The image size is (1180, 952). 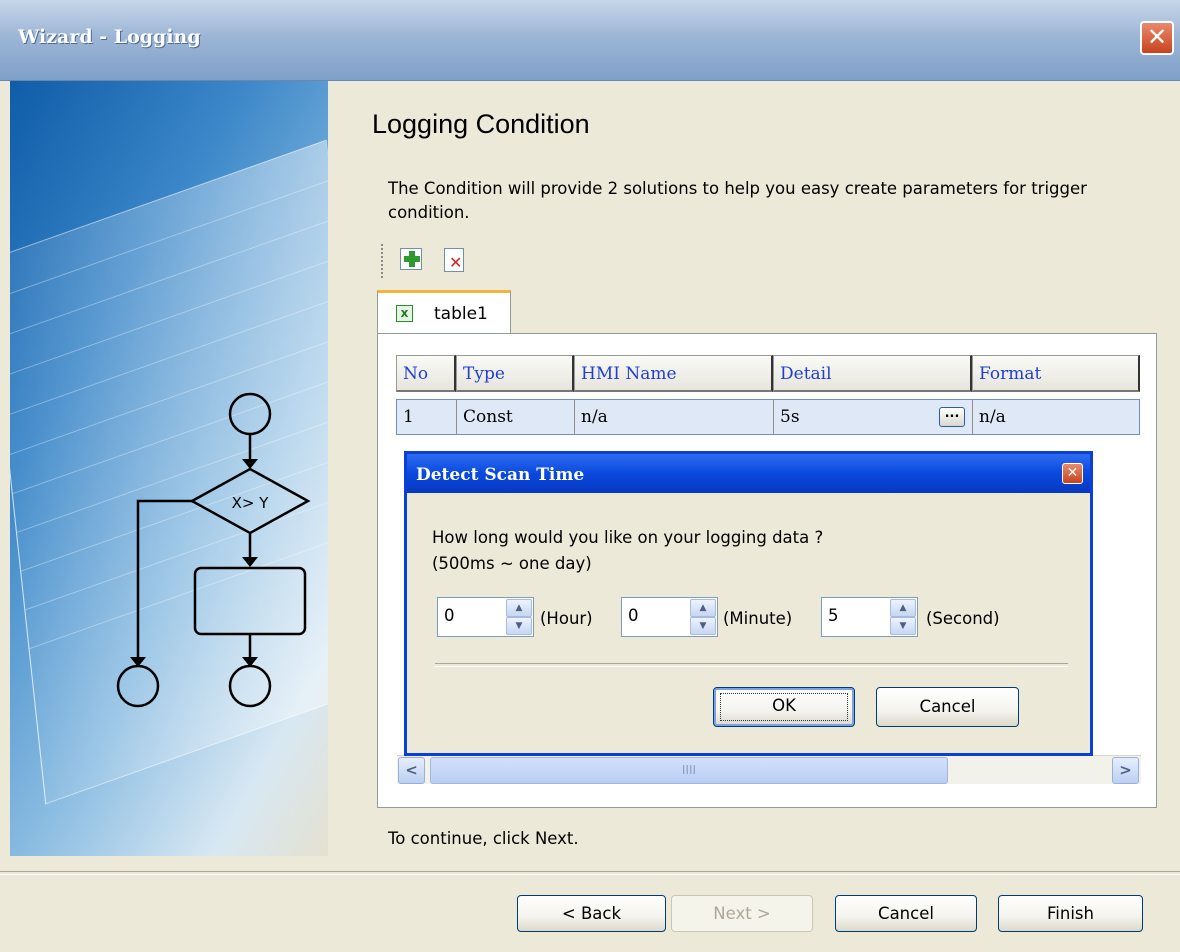 I want to click on dialog-range: (500ms ~ one day), so click(x=512, y=563).